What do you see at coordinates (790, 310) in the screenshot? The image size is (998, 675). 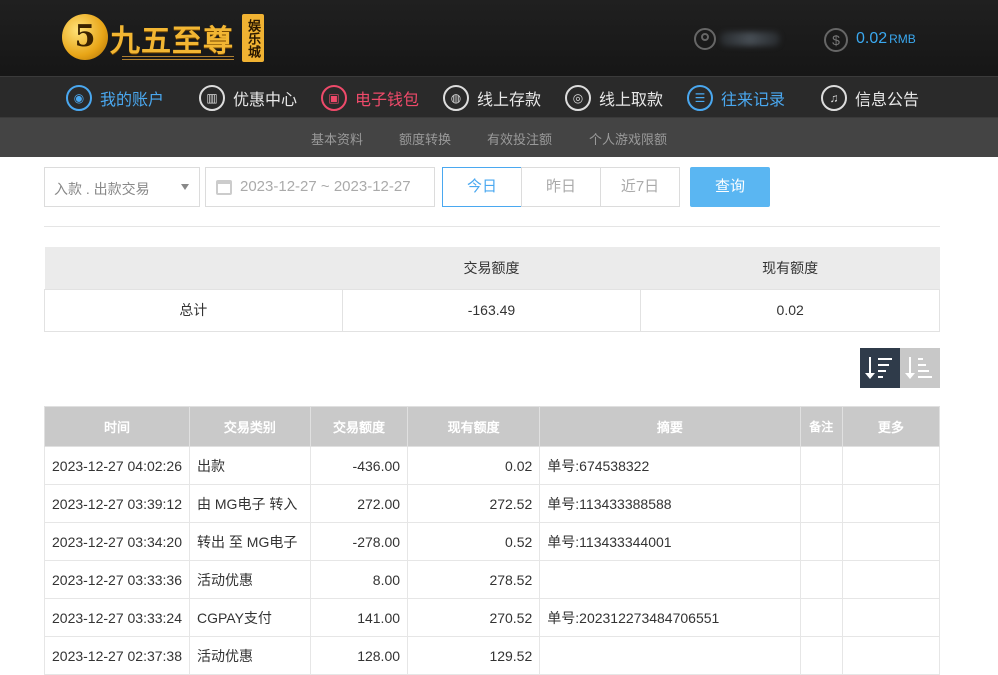 I see `summary-current-balance: 0.02` at bounding box center [790, 310].